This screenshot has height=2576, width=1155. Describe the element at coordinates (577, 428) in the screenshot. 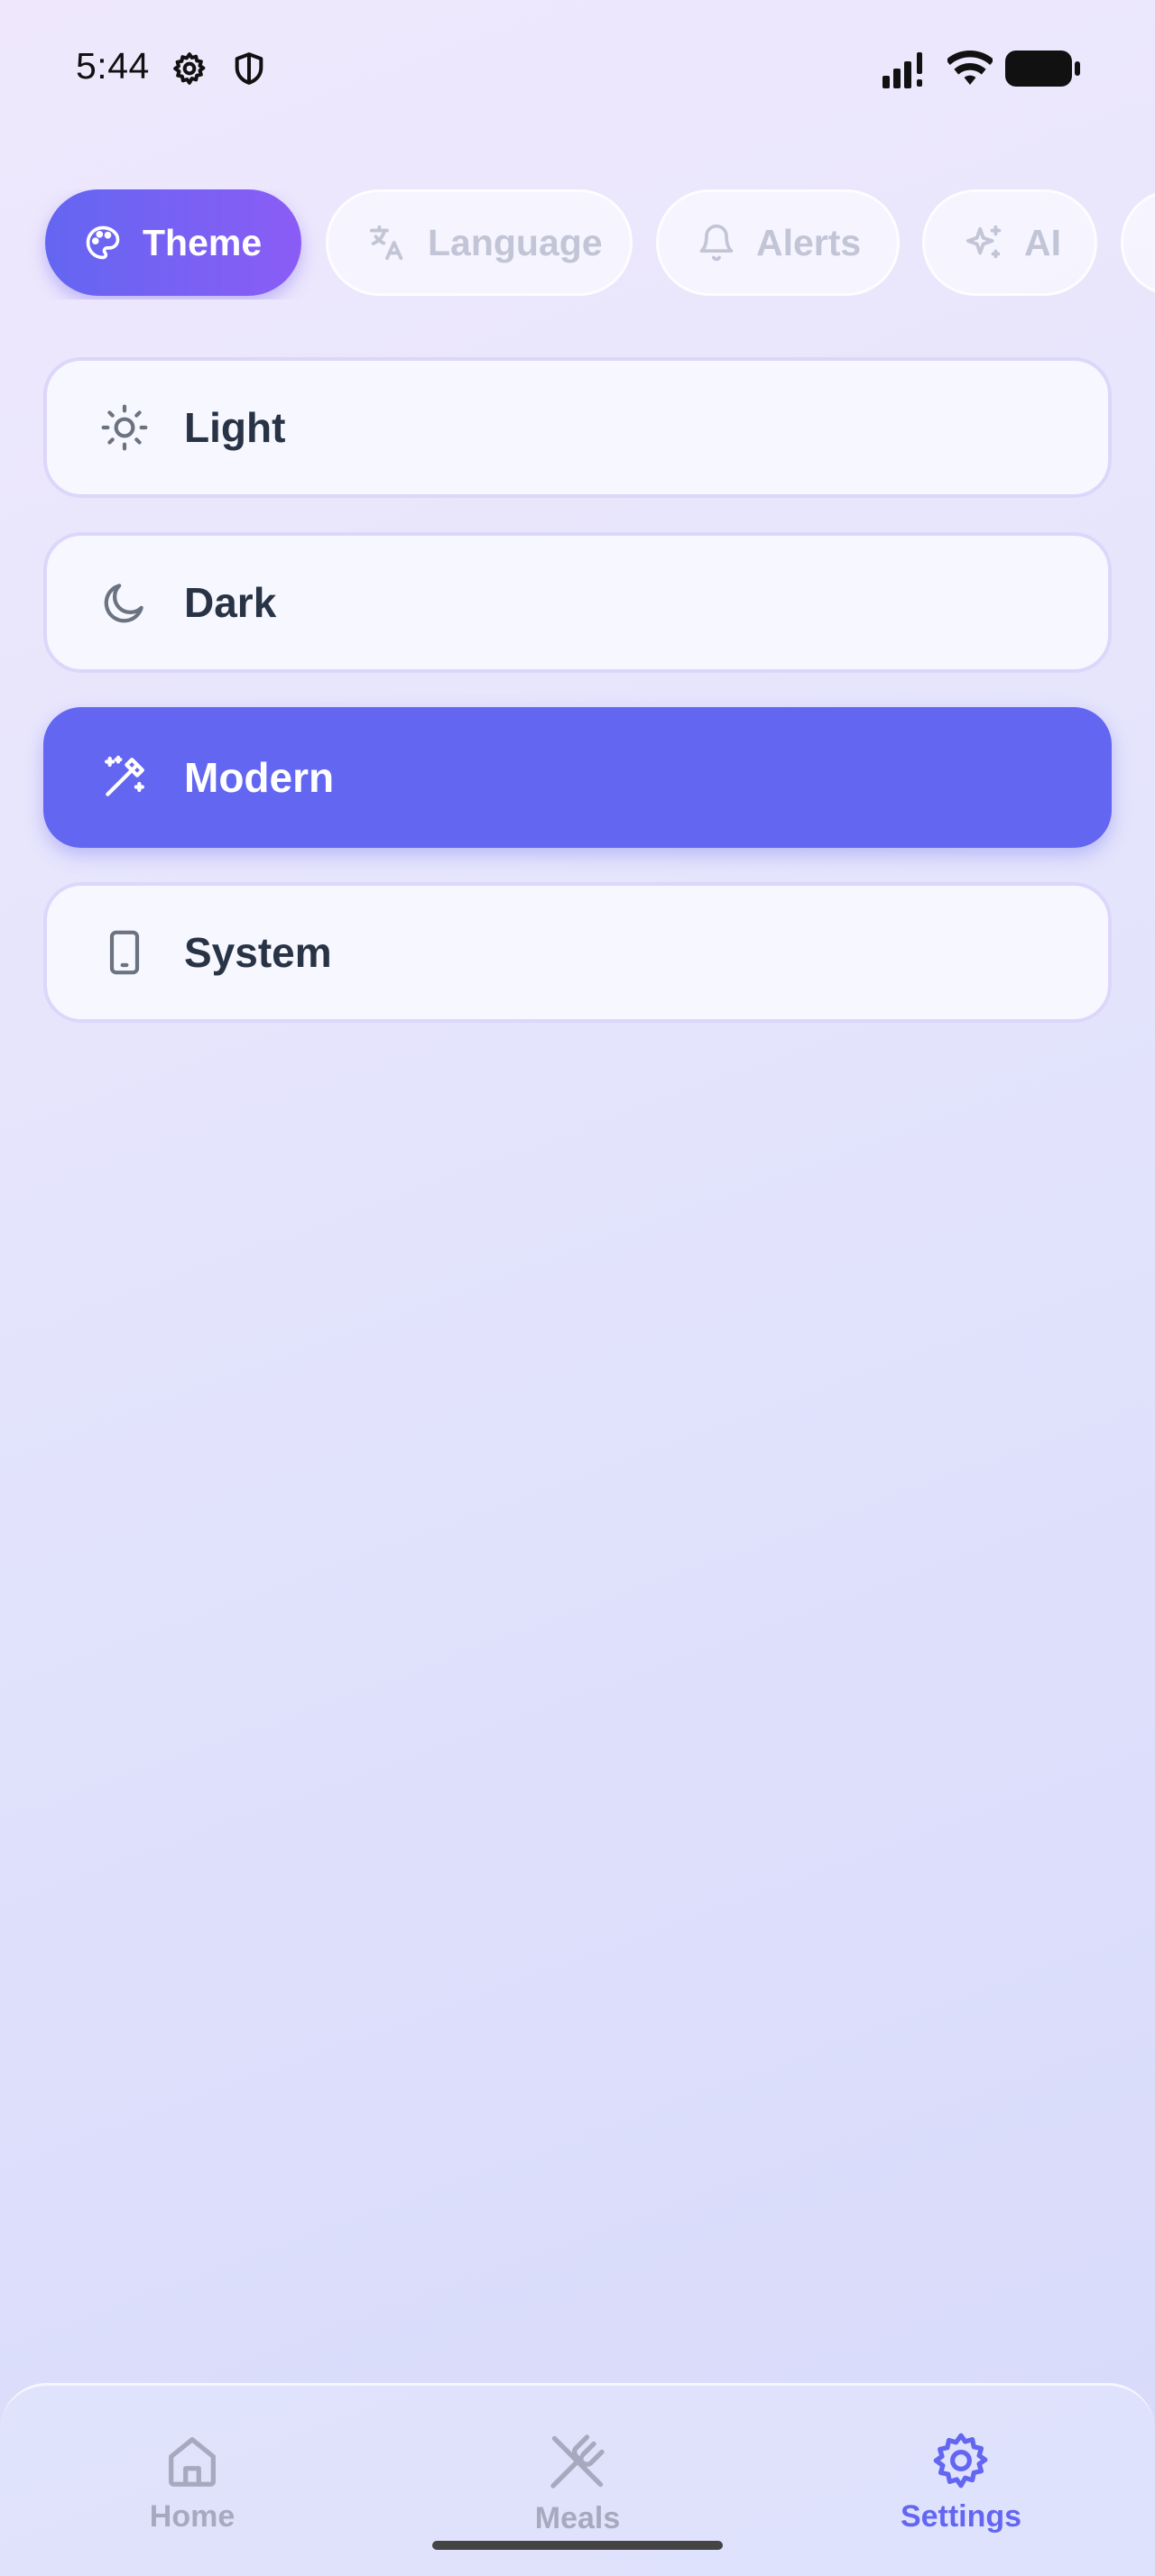

I see `theme-option-light: Light` at that location.